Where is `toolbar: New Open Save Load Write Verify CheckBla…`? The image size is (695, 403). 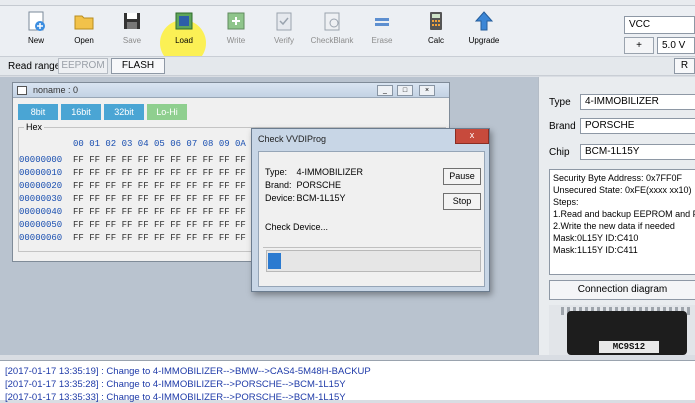
toolbar: New Open Save Load Write Verify CheckBla… is located at coordinates (347, 36).